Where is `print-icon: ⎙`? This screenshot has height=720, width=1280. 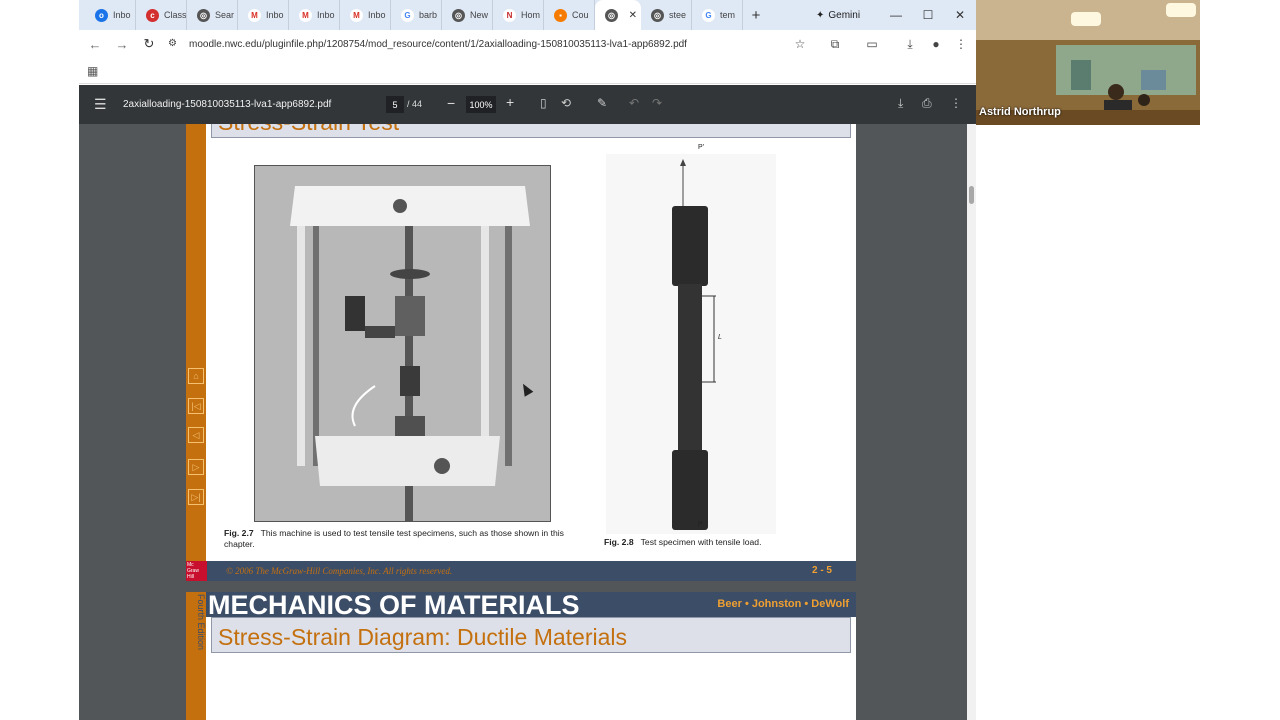 print-icon: ⎙ is located at coordinates (927, 103).